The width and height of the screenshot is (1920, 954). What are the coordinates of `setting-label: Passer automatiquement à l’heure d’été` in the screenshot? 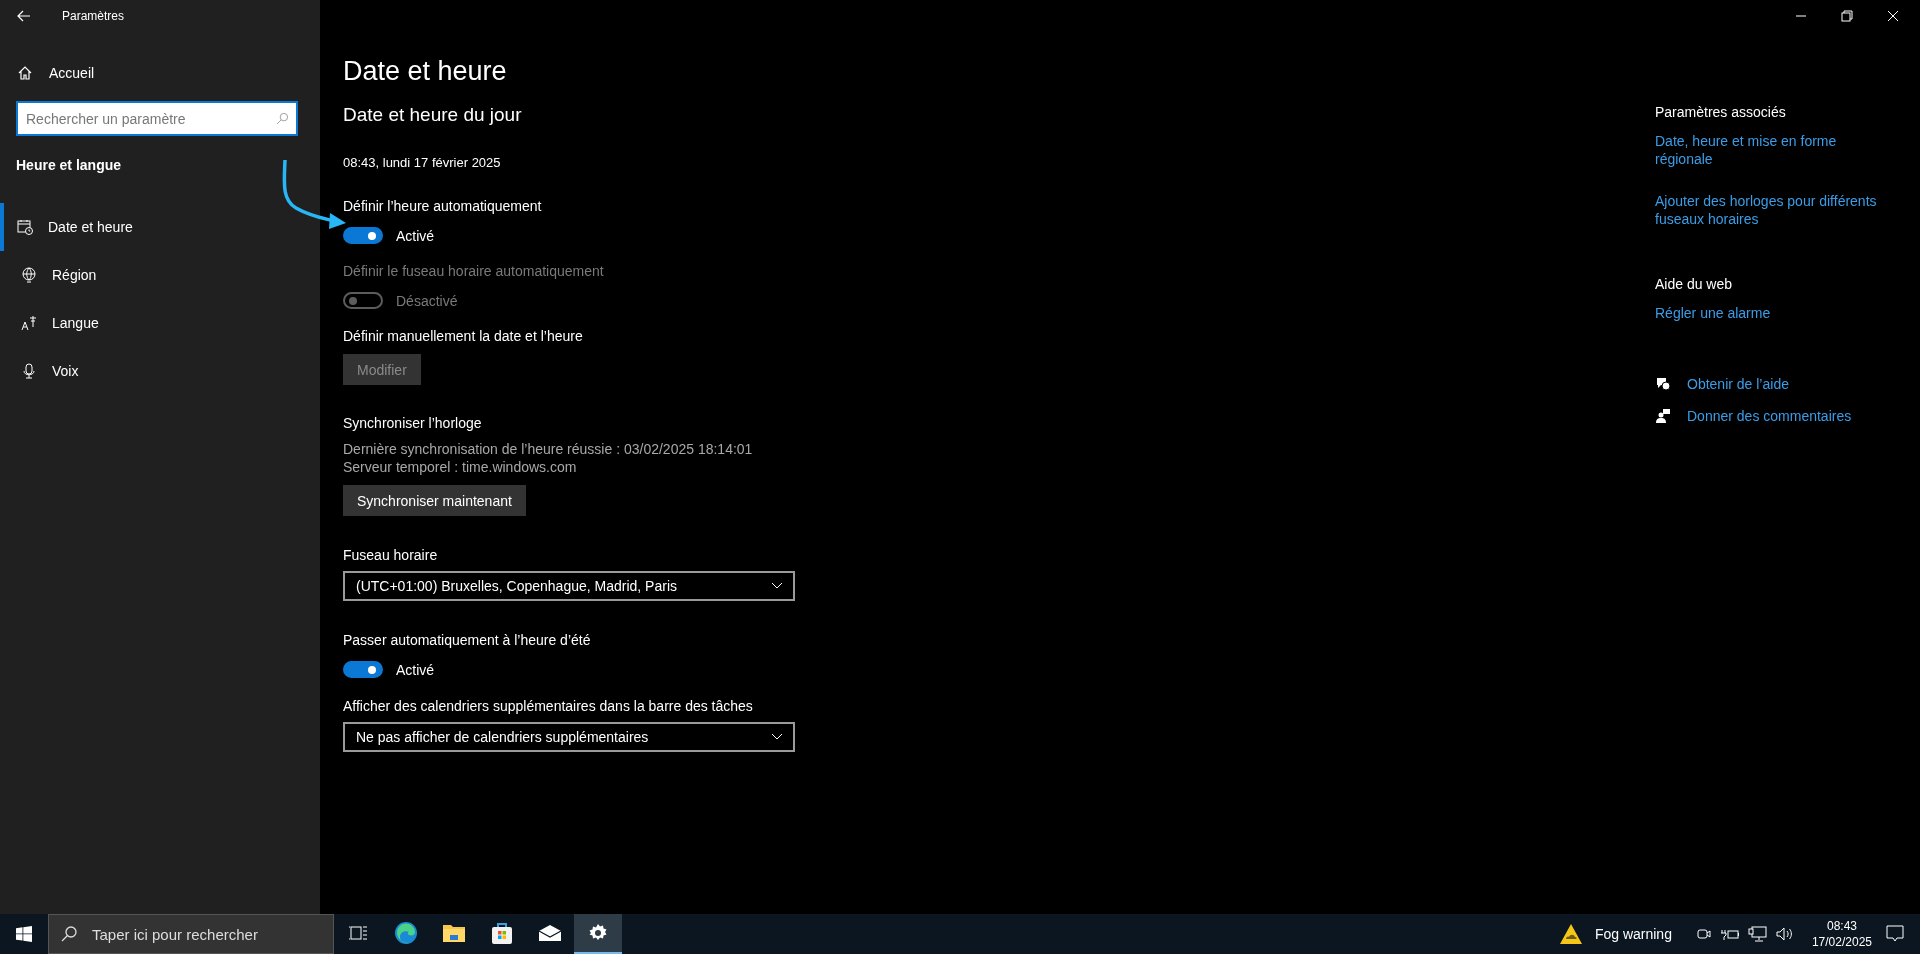 It's located at (467, 640).